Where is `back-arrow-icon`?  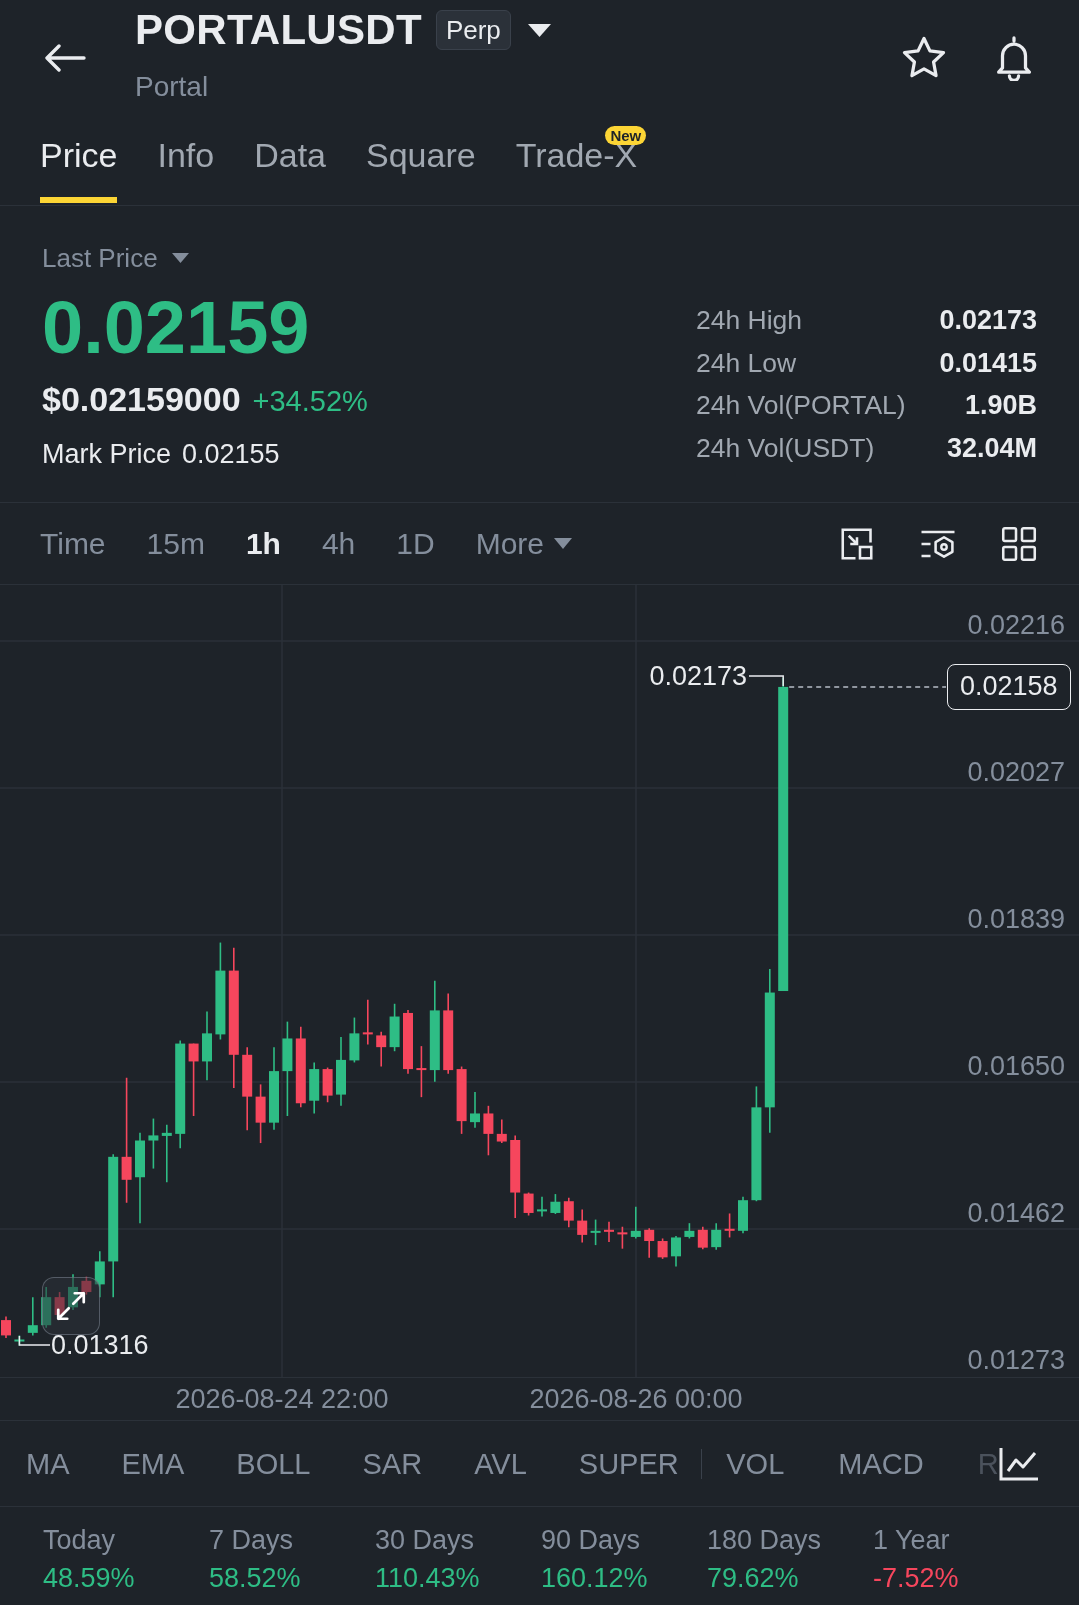
back-arrow-icon is located at coordinates (65, 58).